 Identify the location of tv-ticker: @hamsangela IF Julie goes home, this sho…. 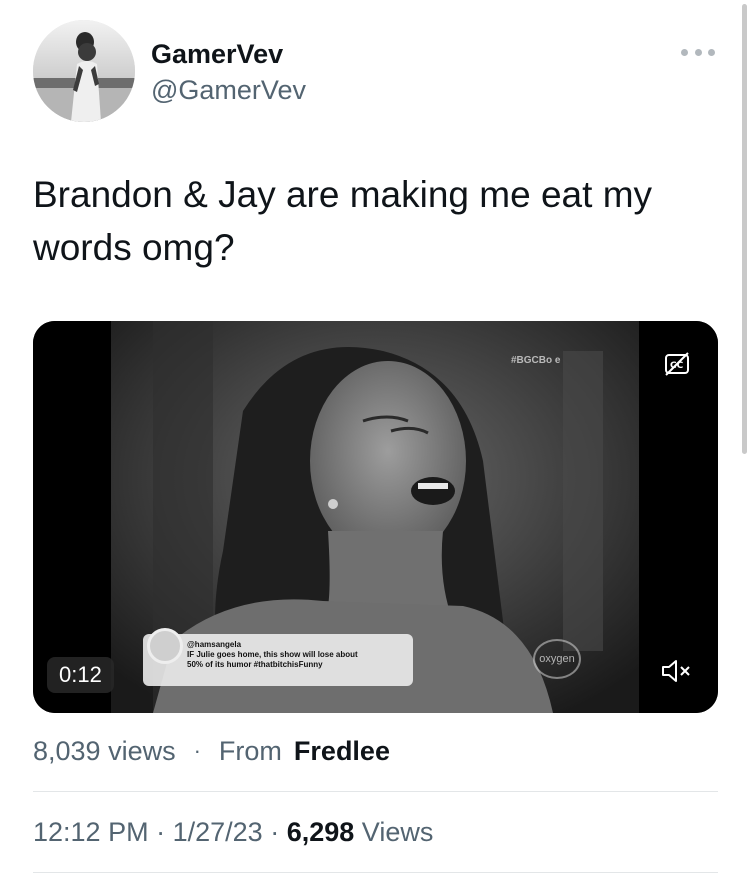
(278, 657).